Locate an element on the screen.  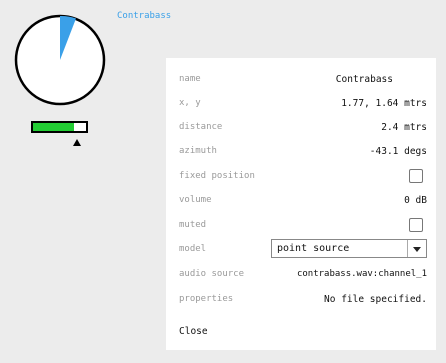
row-volume: volume 0 dB is located at coordinates (303, 200).